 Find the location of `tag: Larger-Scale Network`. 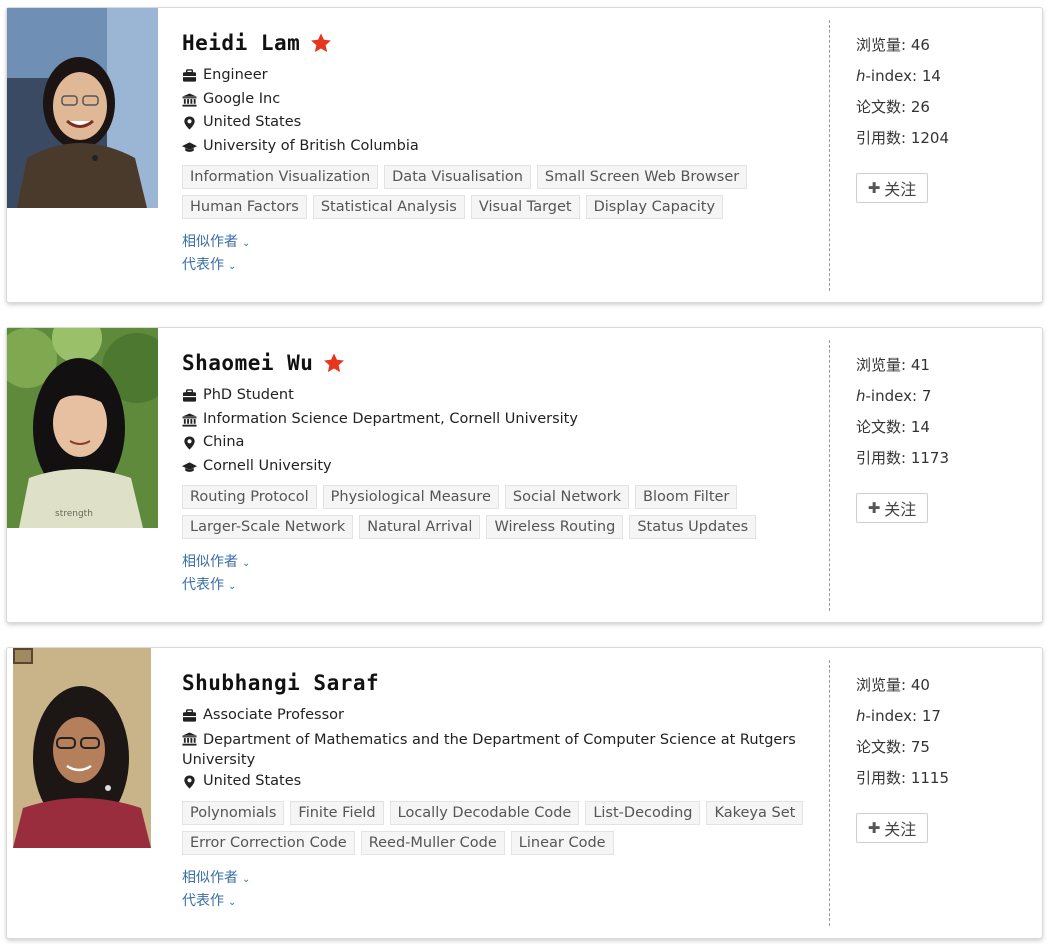

tag: Larger-Scale Network is located at coordinates (268, 527).